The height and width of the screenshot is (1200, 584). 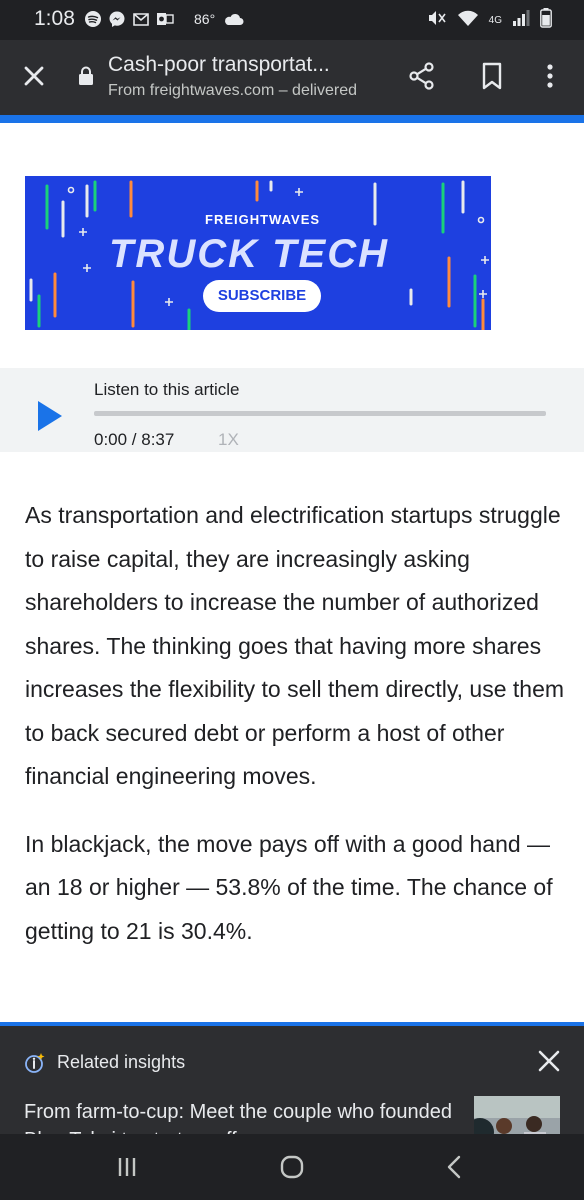 I want to click on share-icon, so click(x=421, y=76).